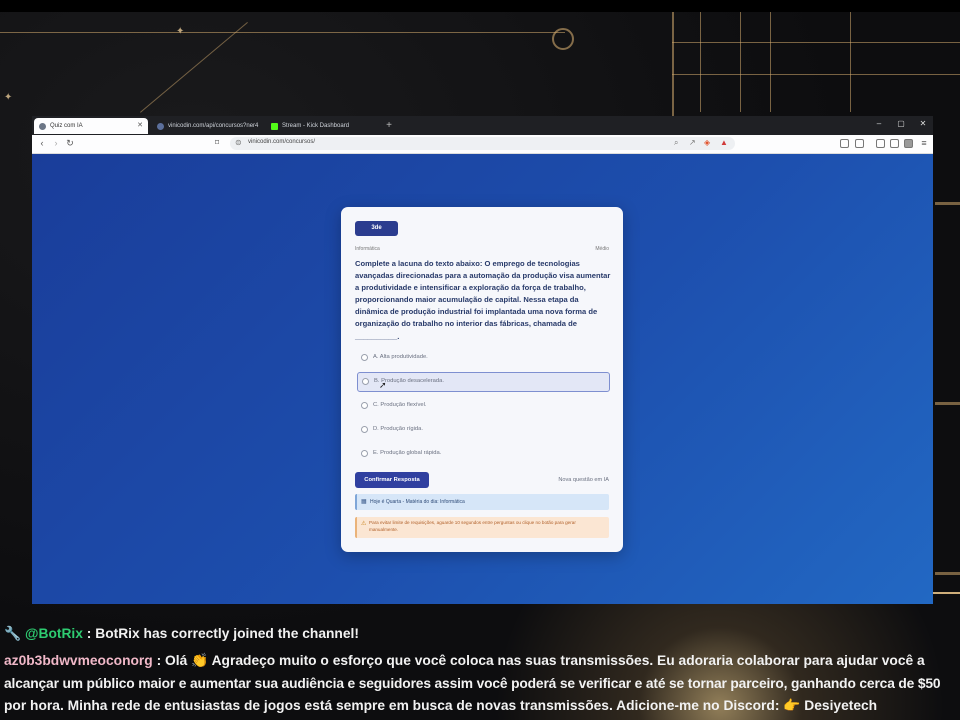 The width and height of the screenshot is (960, 720). Describe the element at coordinates (480, 6) in the screenshot. I see `top-black-bar` at that location.